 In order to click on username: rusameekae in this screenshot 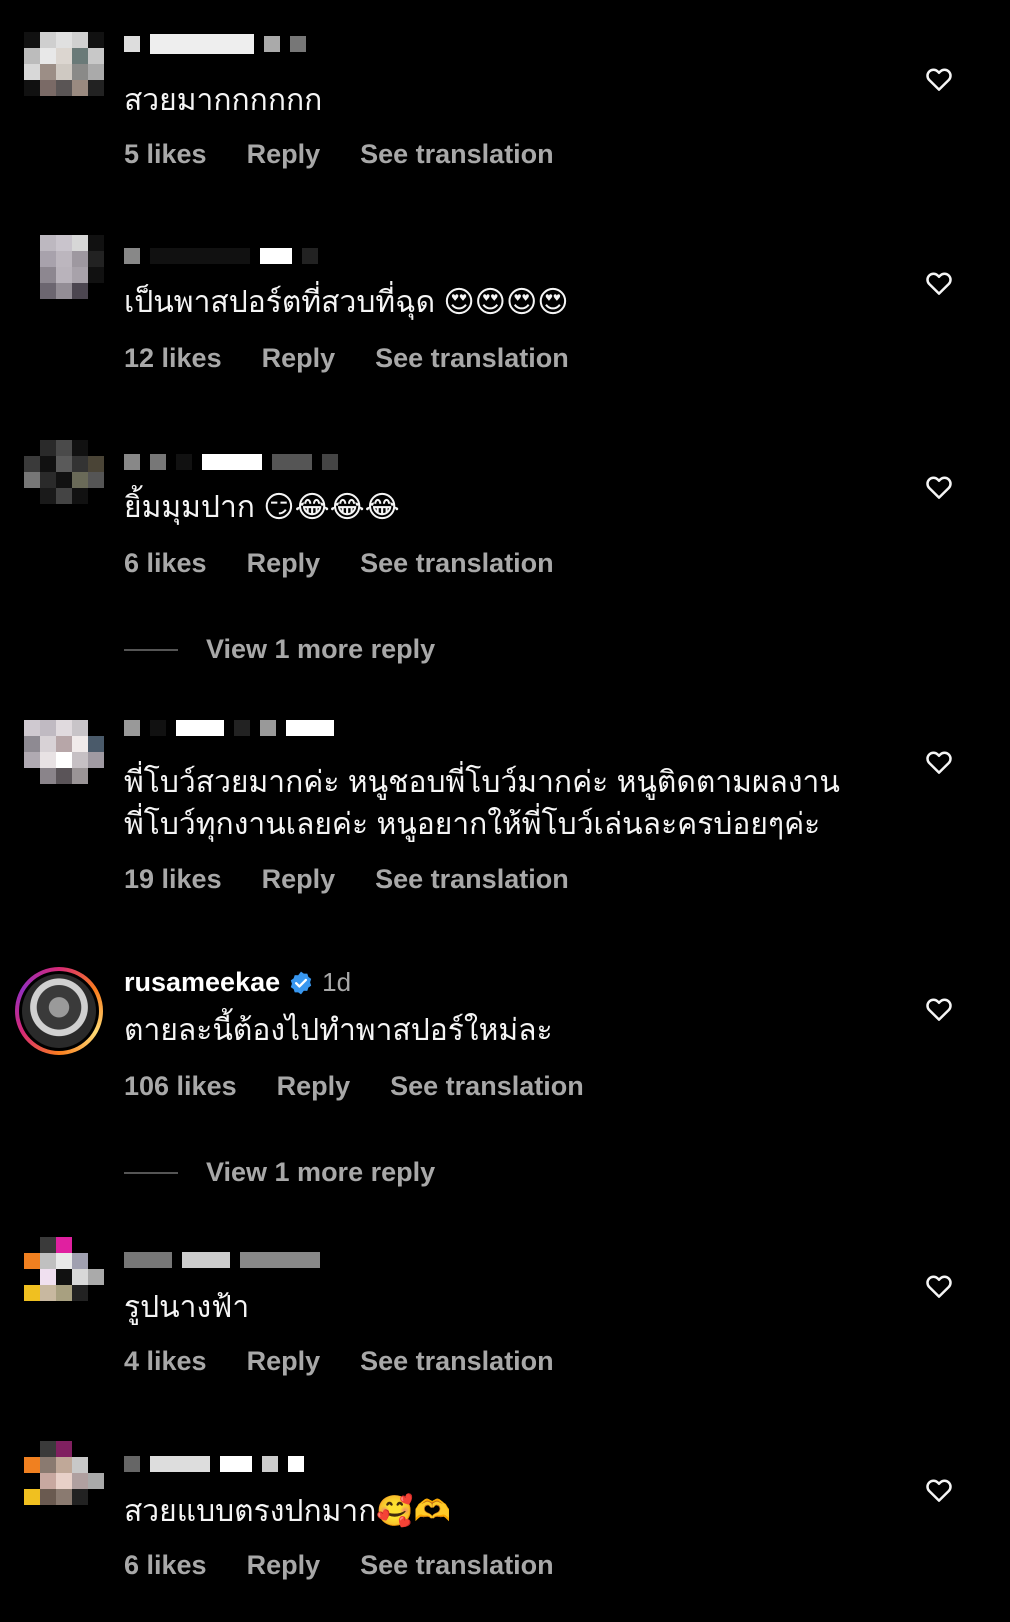, I will do `click(202, 982)`.